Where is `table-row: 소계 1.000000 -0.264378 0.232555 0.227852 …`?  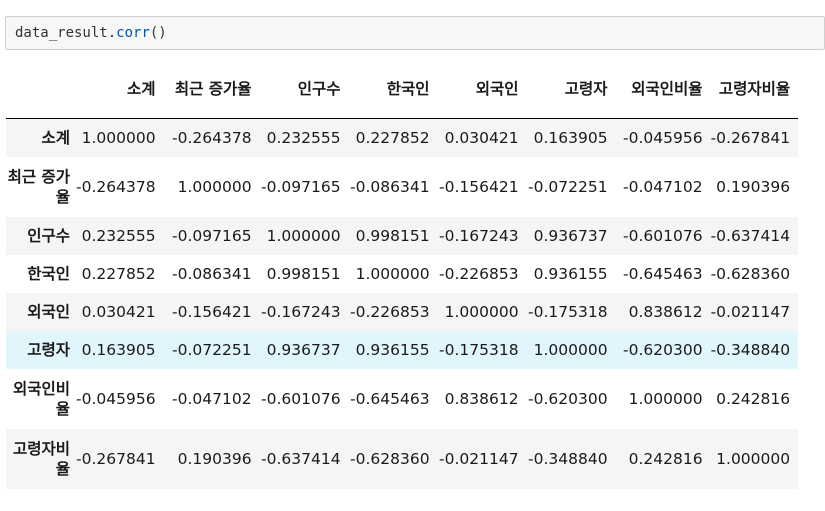
table-row: 소계 1.000000 -0.264378 0.232555 0.227852 … is located at coordinates (402, 137).